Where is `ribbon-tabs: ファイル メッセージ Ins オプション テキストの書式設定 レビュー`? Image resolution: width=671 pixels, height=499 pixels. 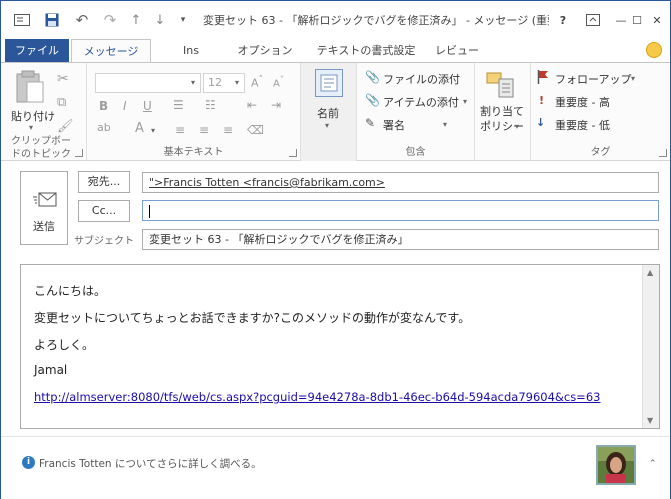
ribbon-tabs: ファイル メッセージ Ins オプション テキストの書式設定 レビュー is located at coordinates (335, 50).